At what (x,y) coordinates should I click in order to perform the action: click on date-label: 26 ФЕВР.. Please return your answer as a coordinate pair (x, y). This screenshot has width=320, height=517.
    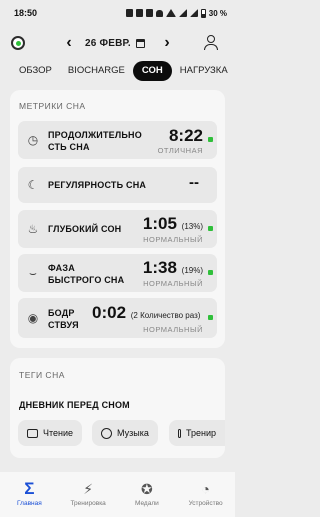
    Looking at the image, I should click on (108, 43).